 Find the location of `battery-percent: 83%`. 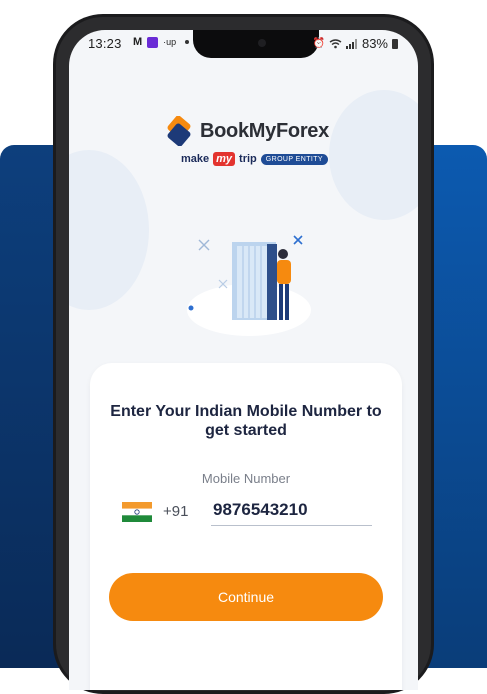

battery-percent: 83% is located at coordinates (374, 43).